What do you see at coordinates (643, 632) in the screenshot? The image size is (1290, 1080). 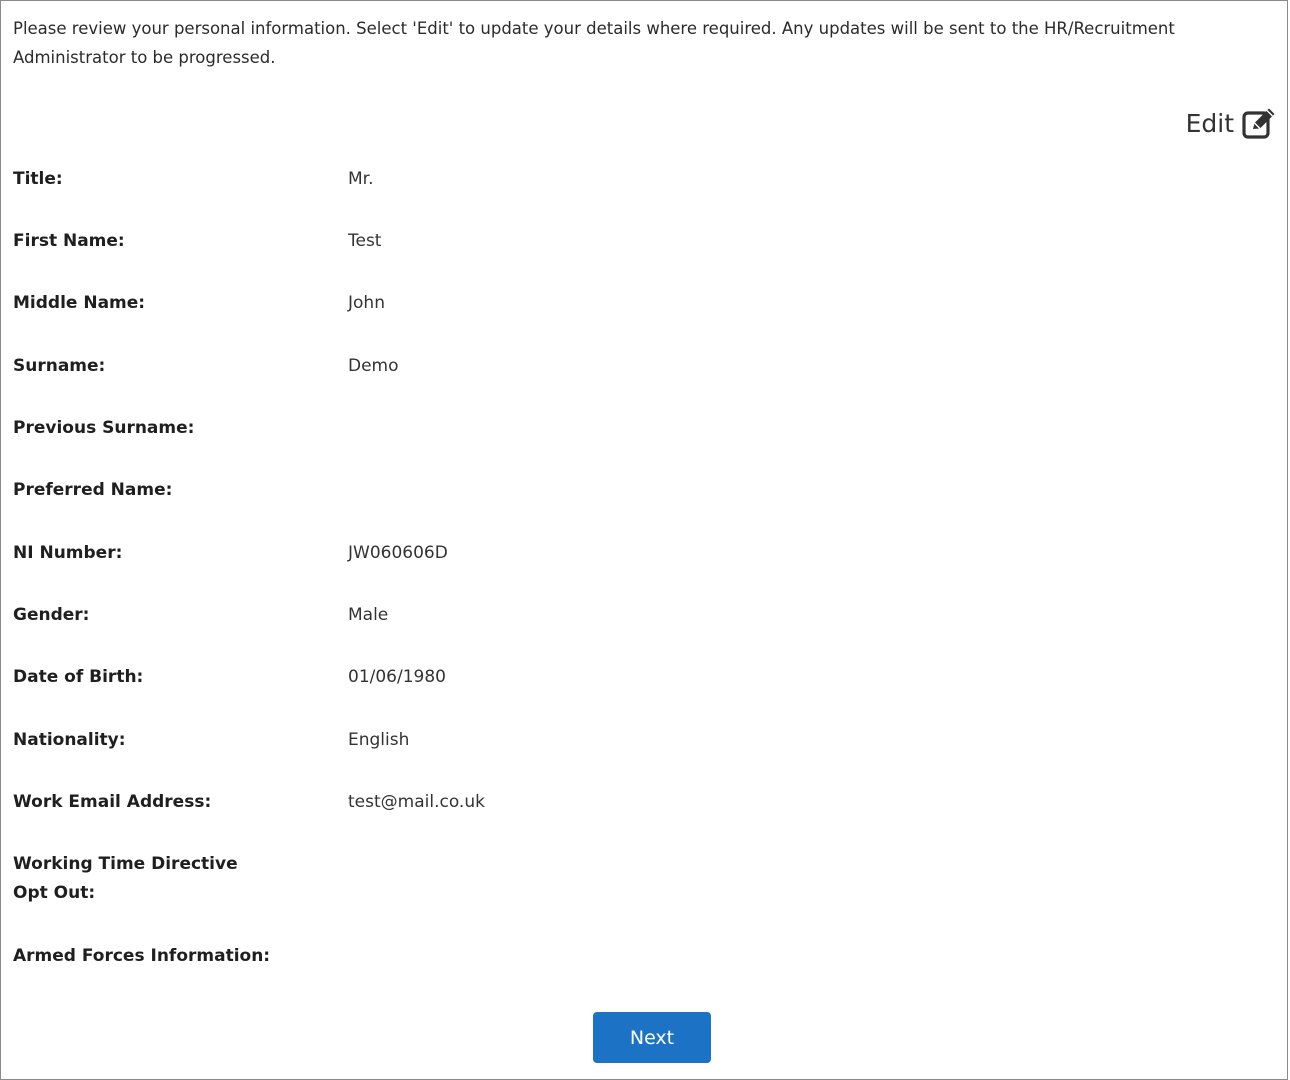 I see `field-row-gender: Gender: Male` at bounding box center [643, 632].